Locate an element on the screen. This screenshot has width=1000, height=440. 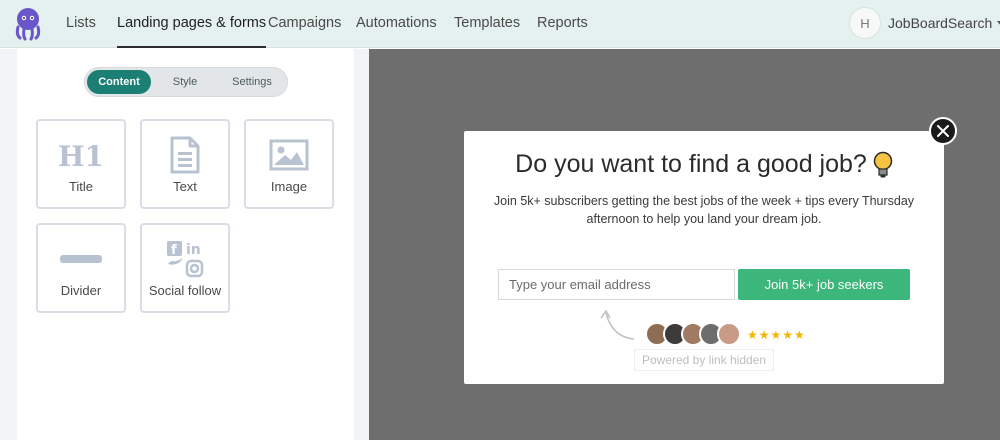
nav-reports: Reports is located at coordinates (562, 24).